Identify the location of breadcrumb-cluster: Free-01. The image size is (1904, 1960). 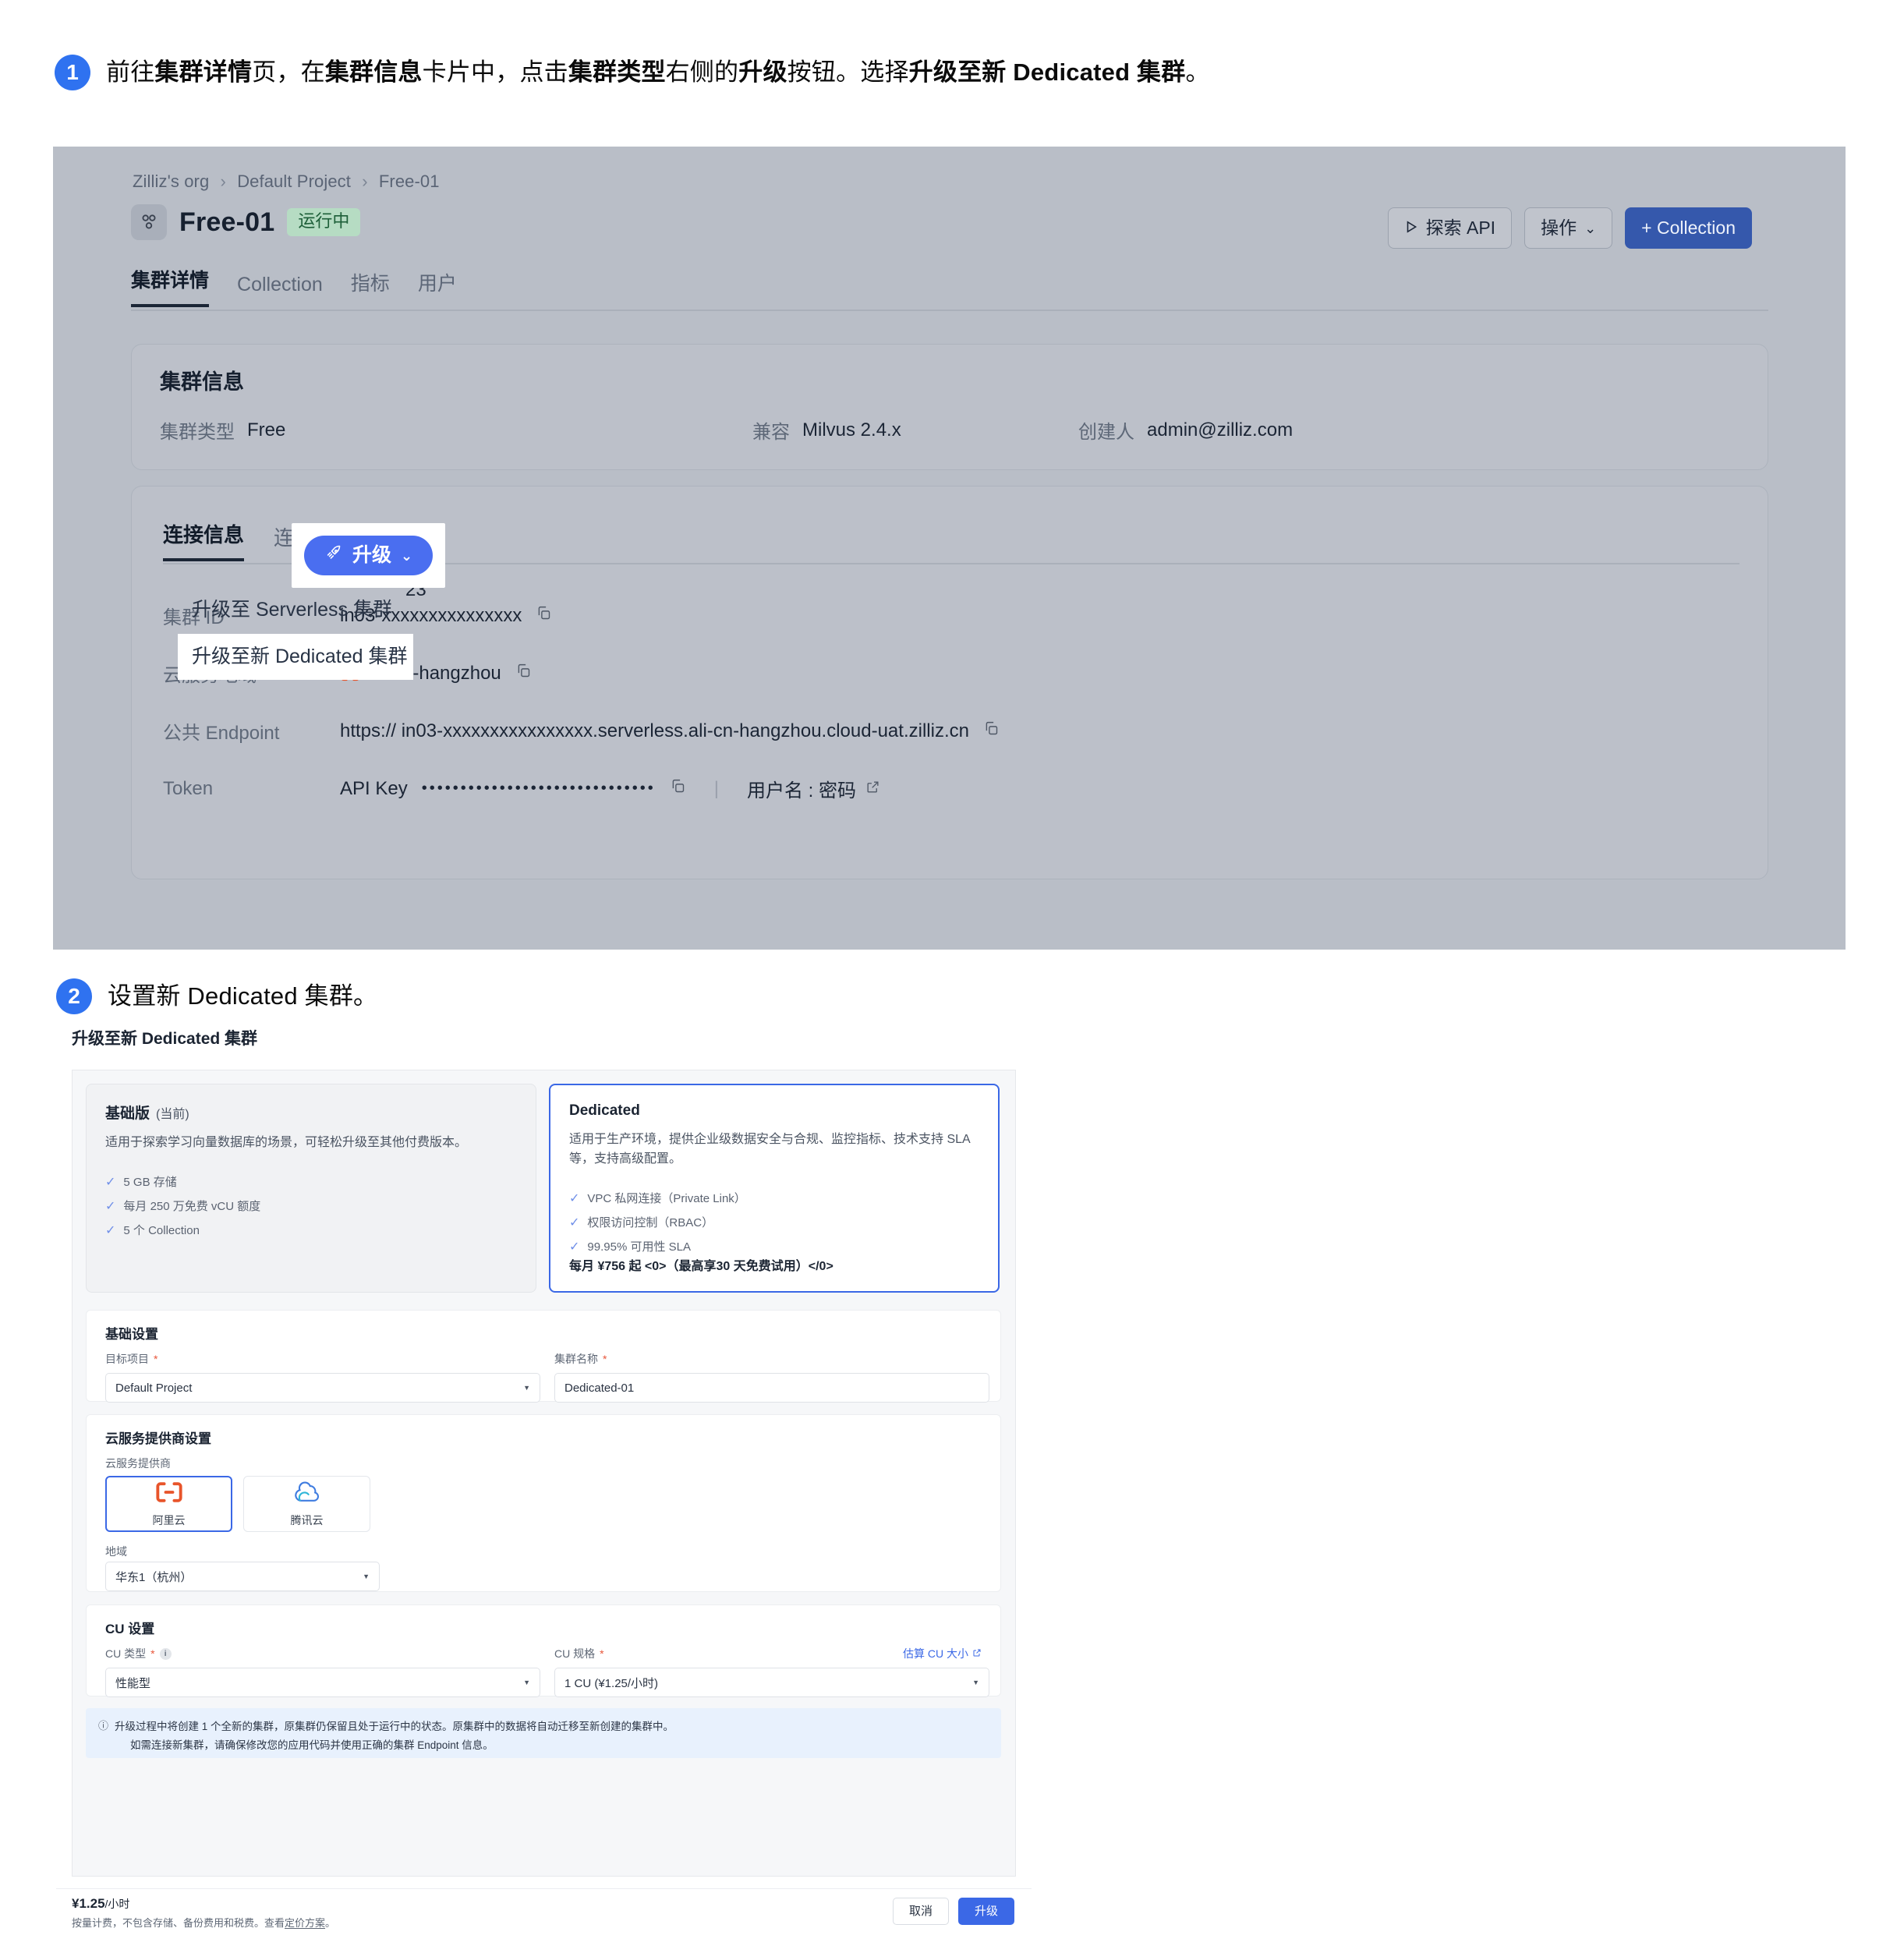
(410, 181).